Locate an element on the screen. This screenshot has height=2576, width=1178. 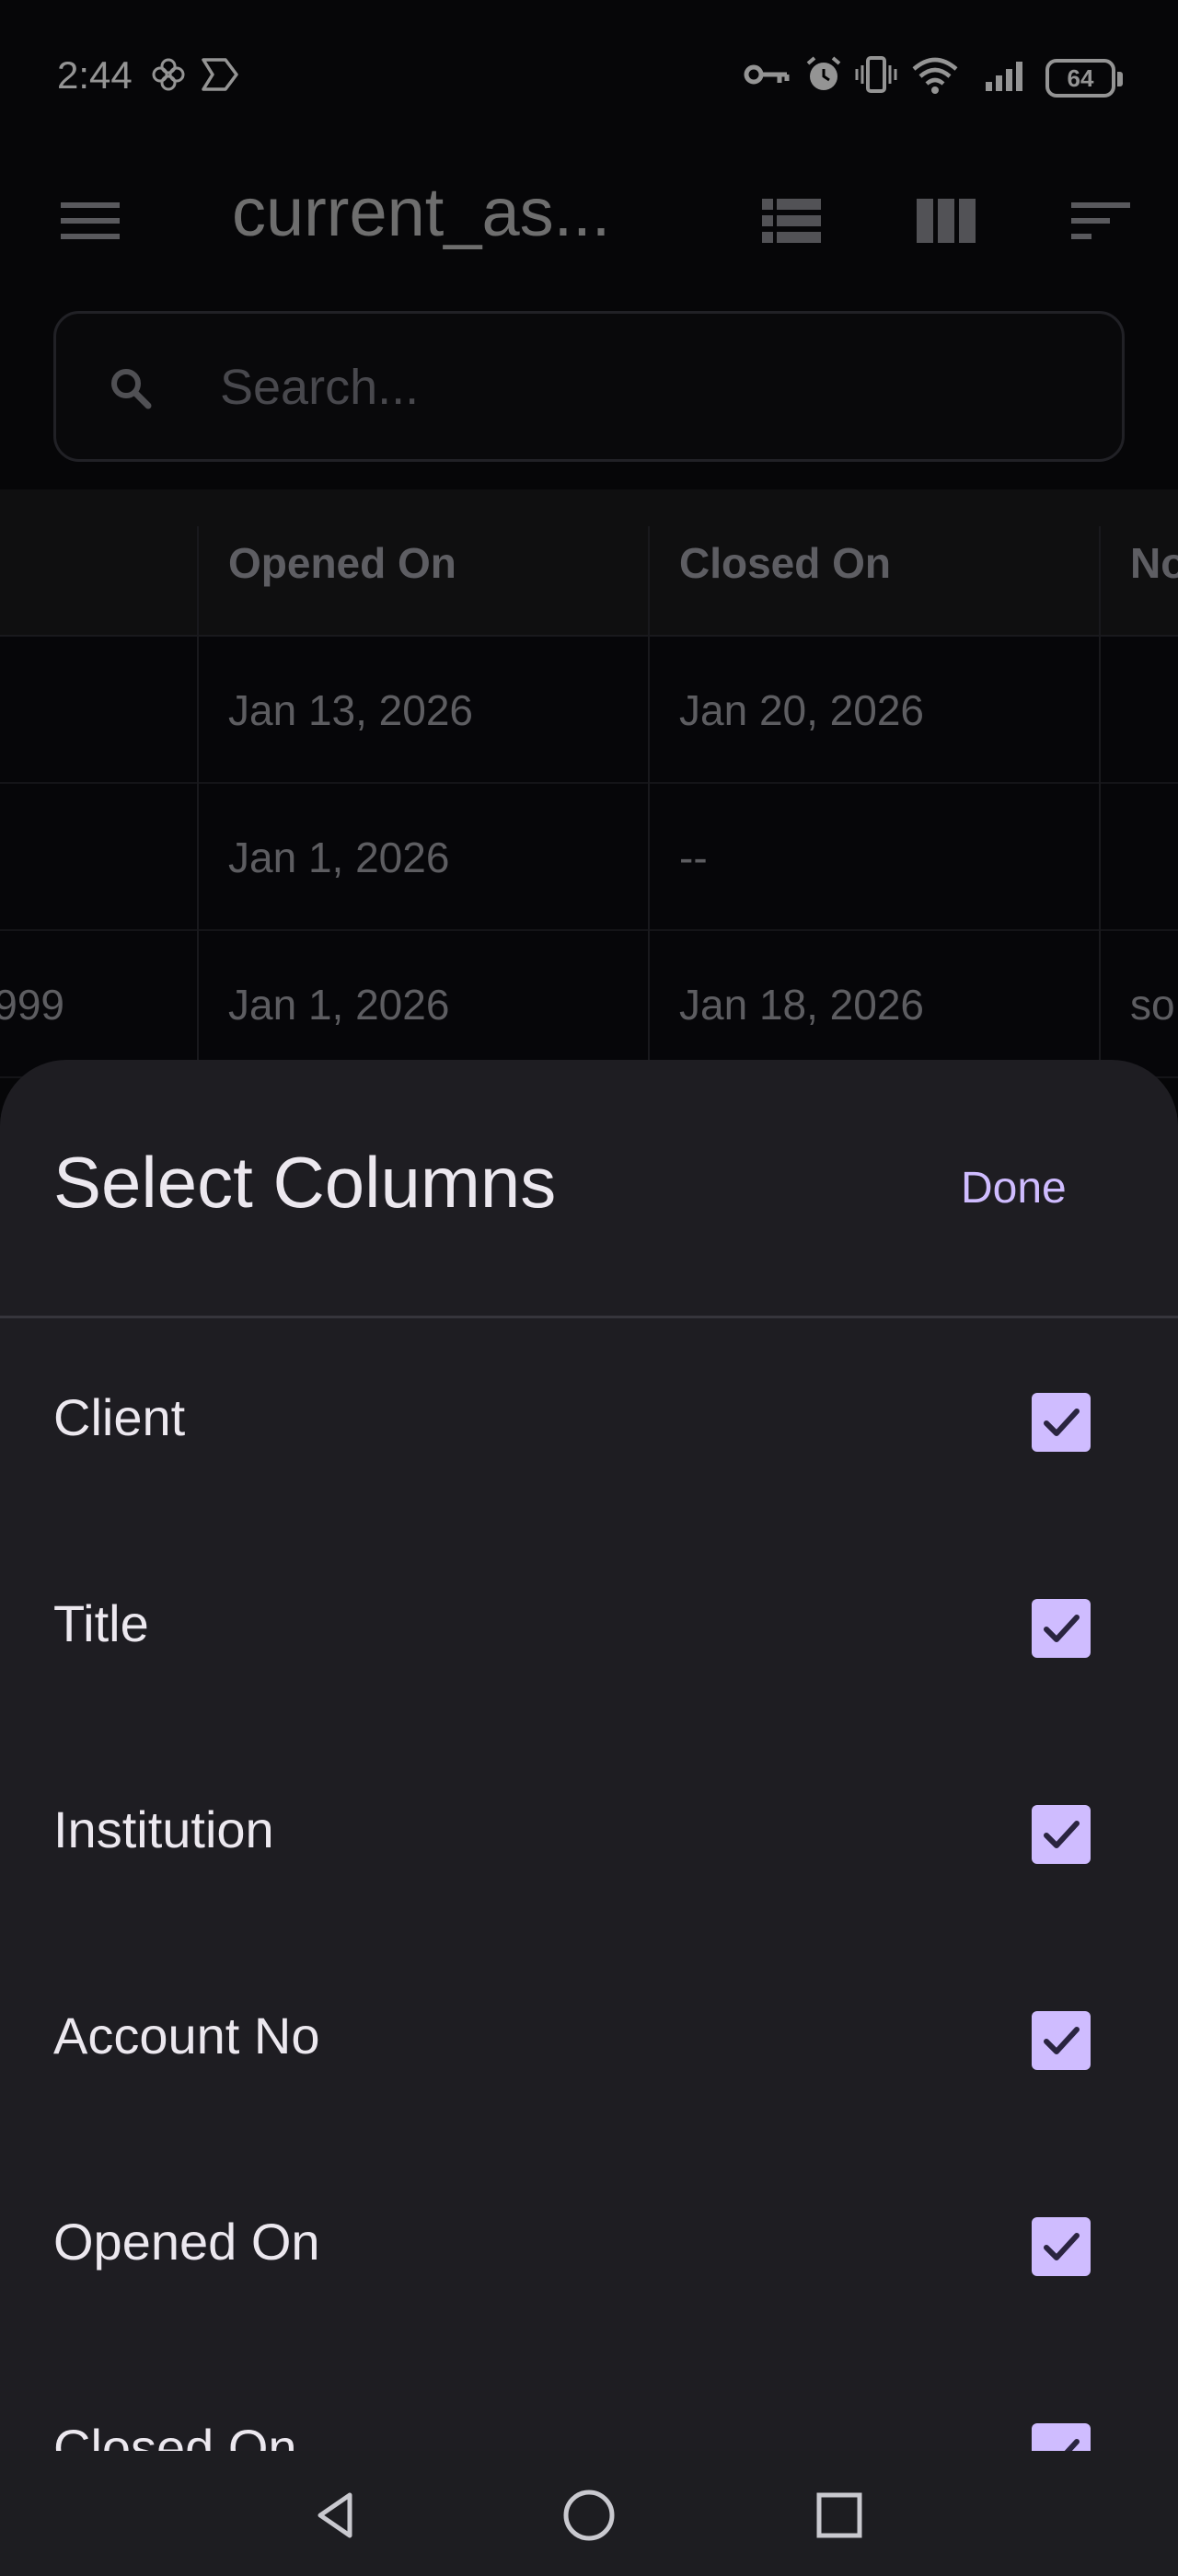
column-option-opened-on: Opened On is located at coordinates (589, 2245).